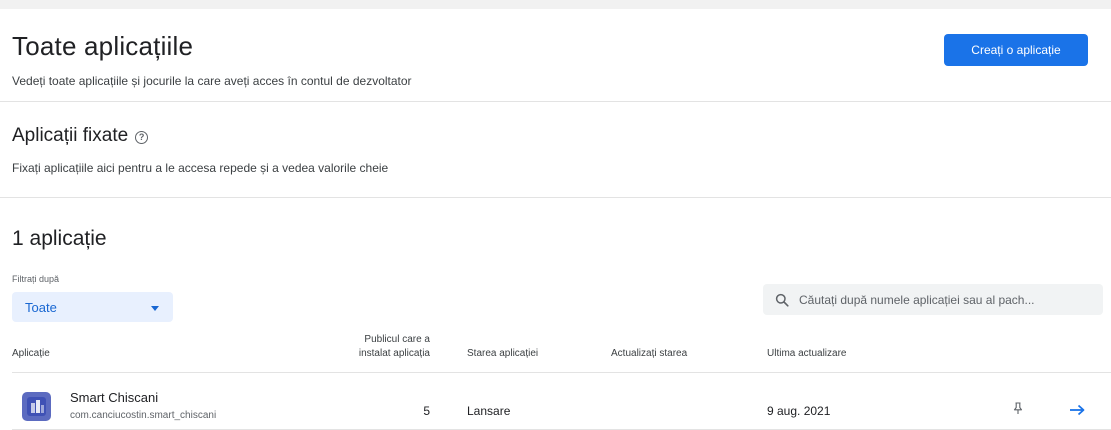 This screenshot has width=1111, height=430. What do you see at coordinates (92, 307) in the screenshot?
I see `filter-dropdown: Toate` at bounding box center [92, 307].